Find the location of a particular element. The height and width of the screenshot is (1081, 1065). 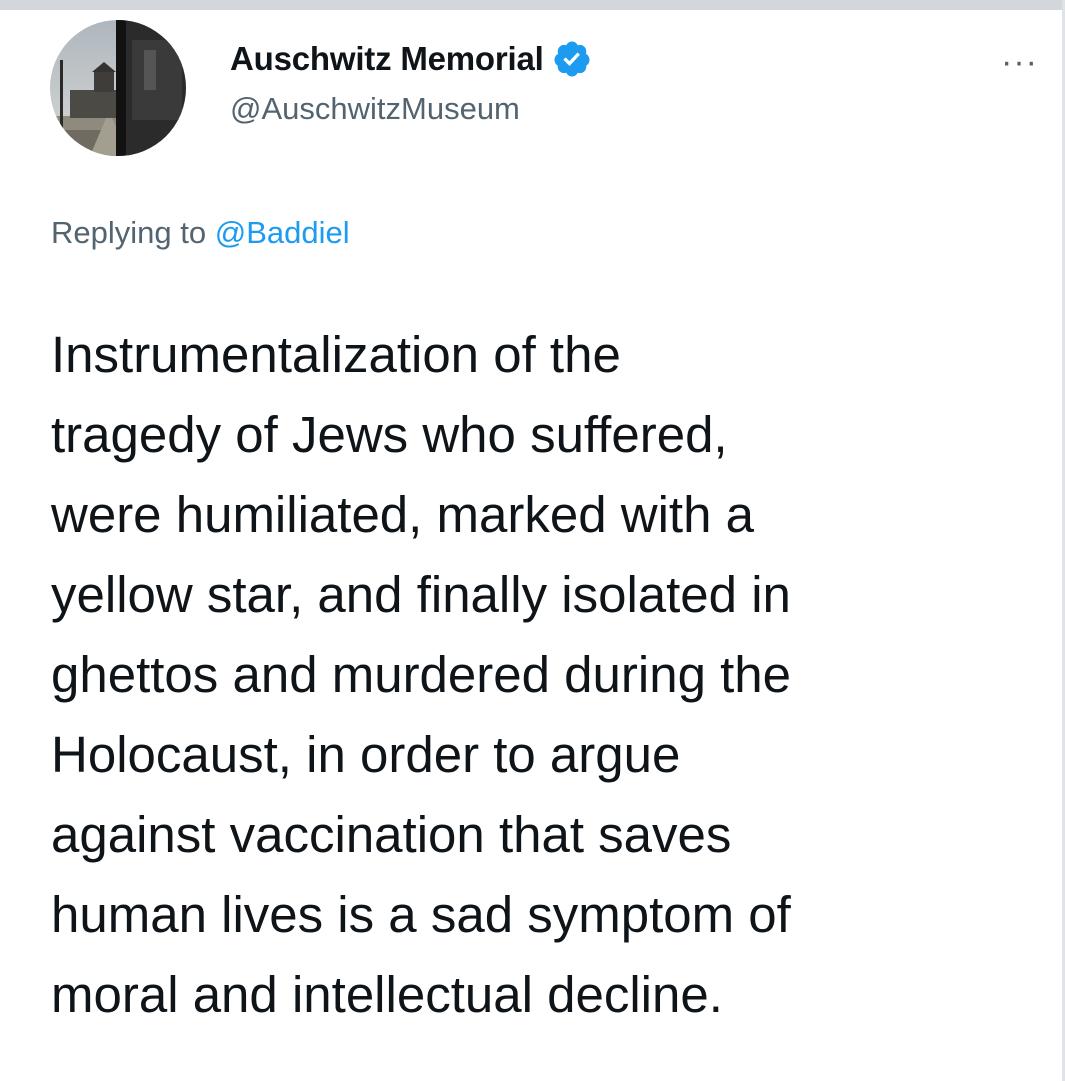

author-handle: @AuschwitzMuseum is located at coordinates (411, 109).